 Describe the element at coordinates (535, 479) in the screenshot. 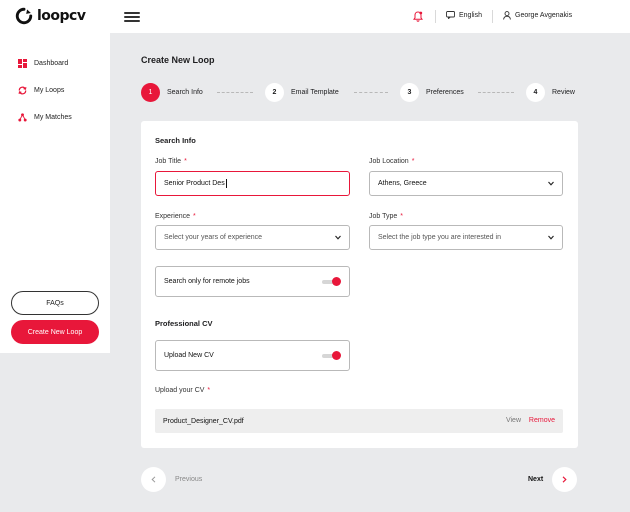

I see `next-label: Next` at that location.